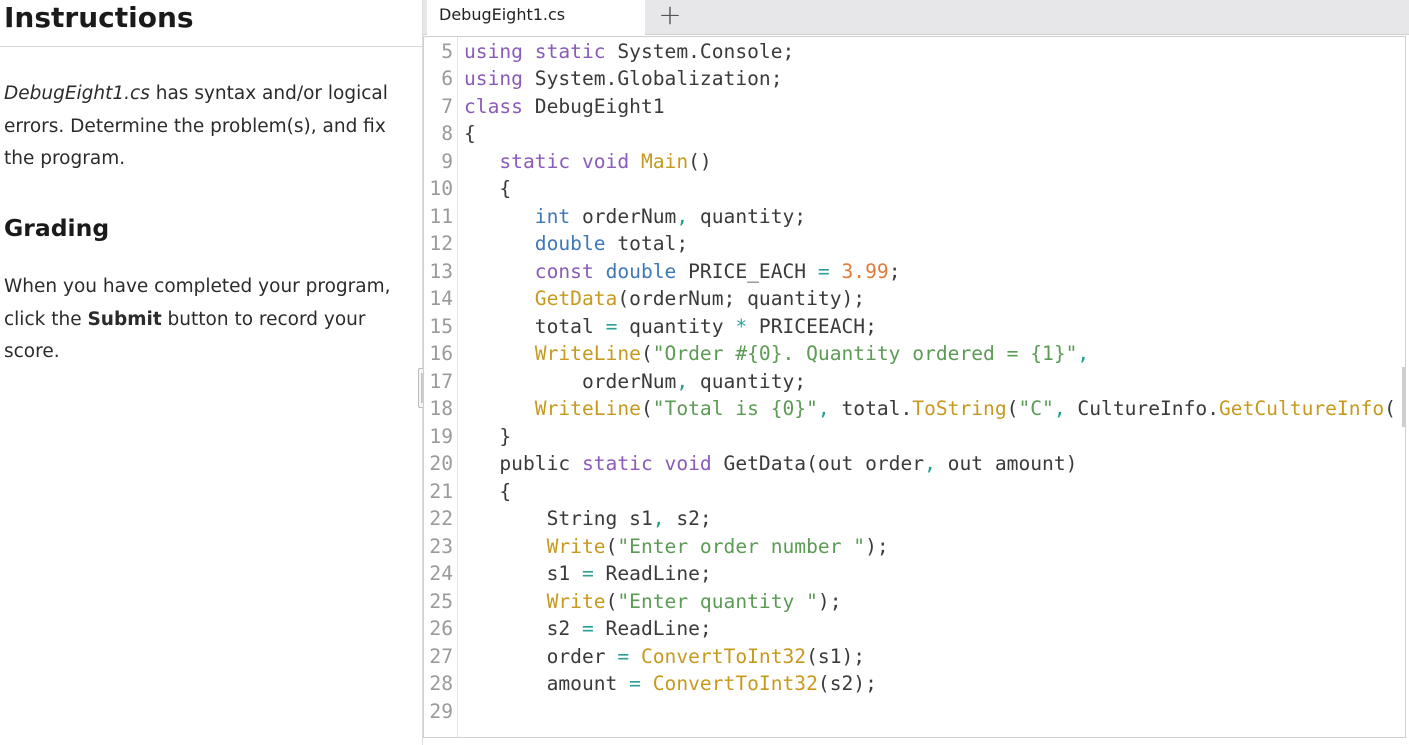 This screenshot has height=745, width=1409. What do you see at coordinates (914, 299) in the screenshot?
I see `code-line: 14 GetData(orderNum; quantity);` at bounding box center [914, 299].